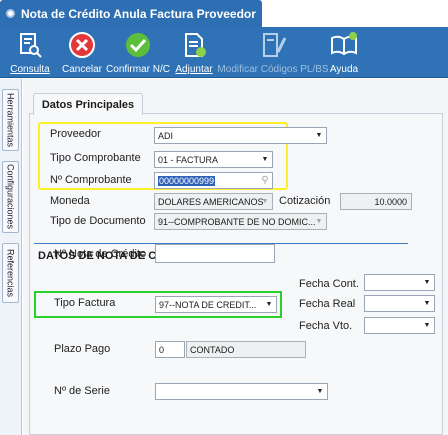 The width and height of the screenshot is (448, 435). Describe the element at coordinates (265, 180) in the screenshot. I see `search-icon: ⚲` at that location.